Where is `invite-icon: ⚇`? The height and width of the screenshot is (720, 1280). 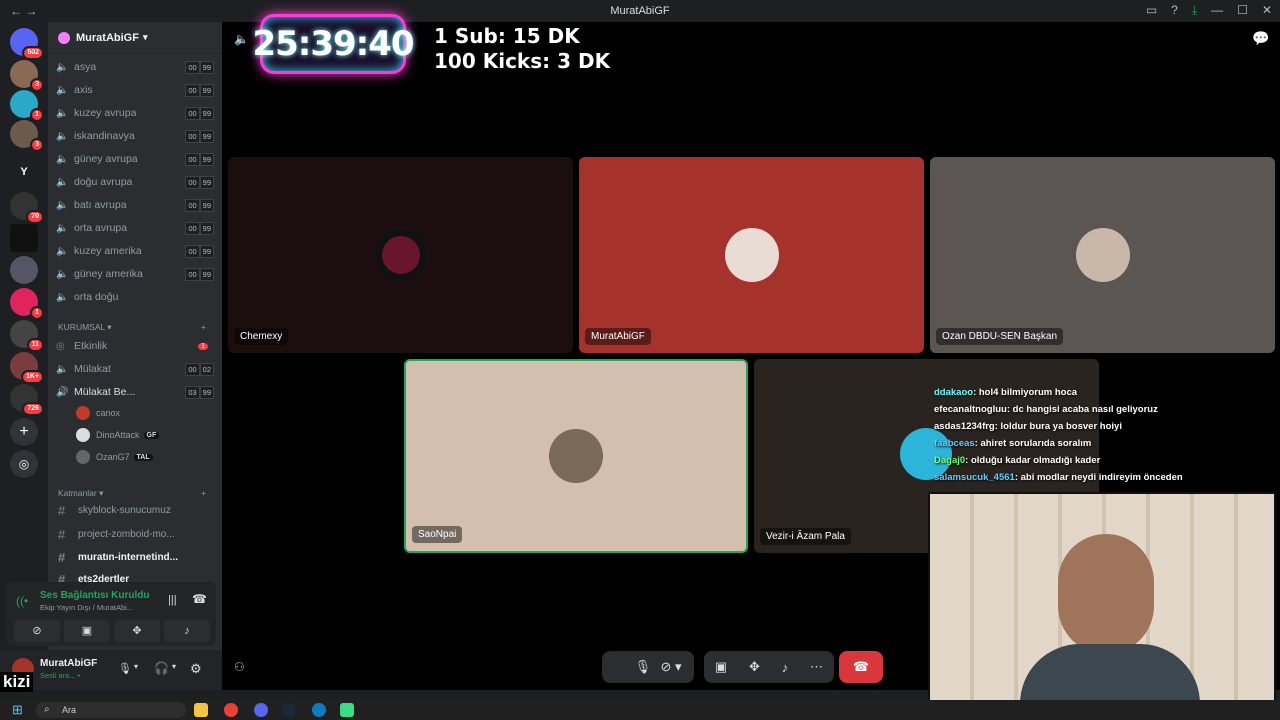 invite-icon: ⚇ is located at coordinates (239, 667).